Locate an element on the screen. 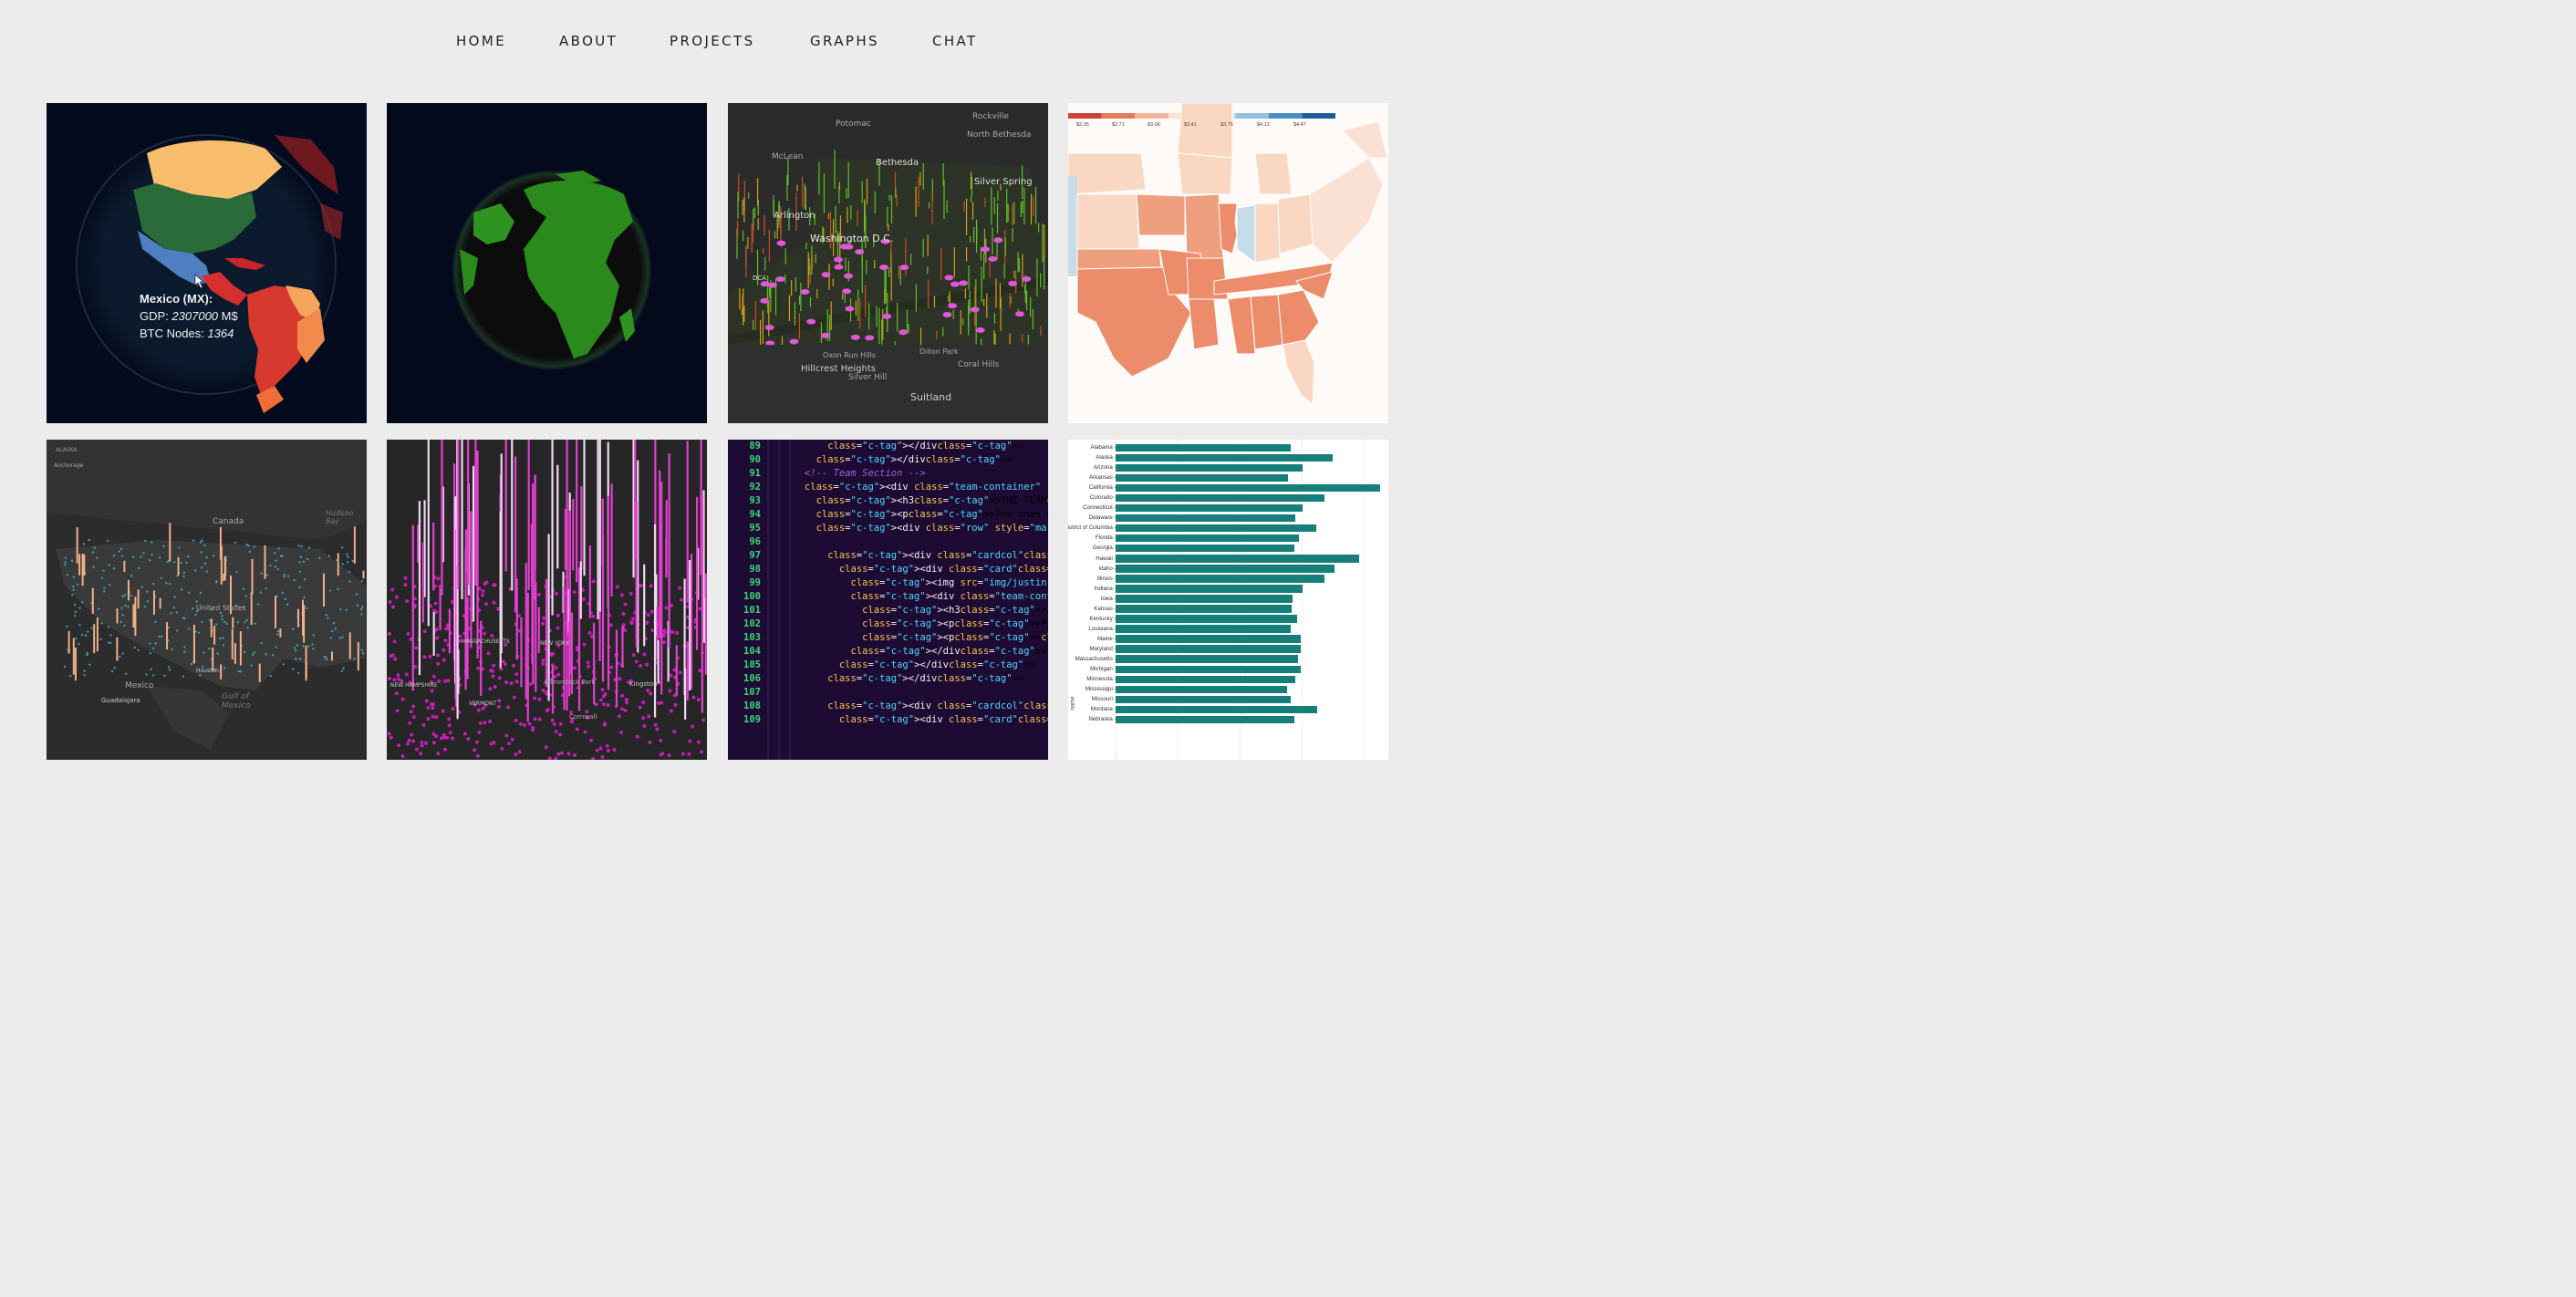 Image resolution: width=2576 pixels, height=1297 pixels. line-number: 95 is located at coordinates (755, 528).